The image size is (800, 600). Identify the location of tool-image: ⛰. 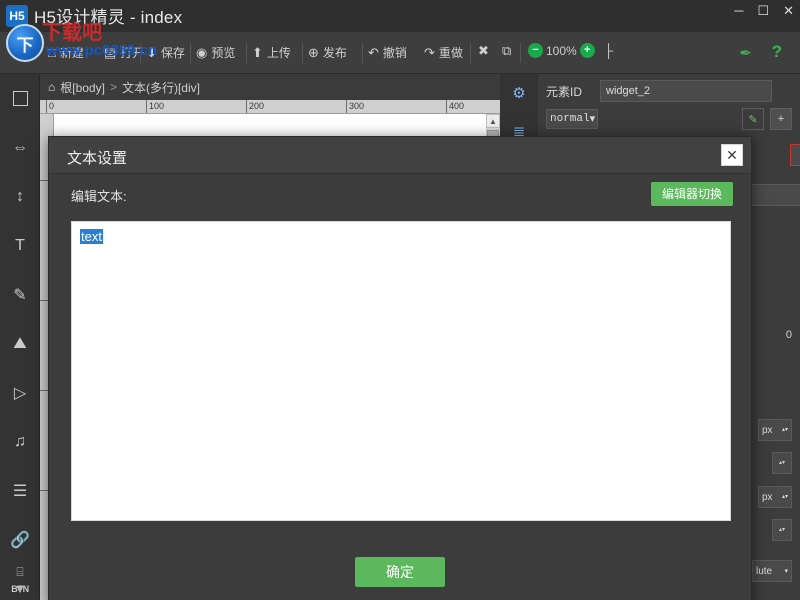
(20, 343).